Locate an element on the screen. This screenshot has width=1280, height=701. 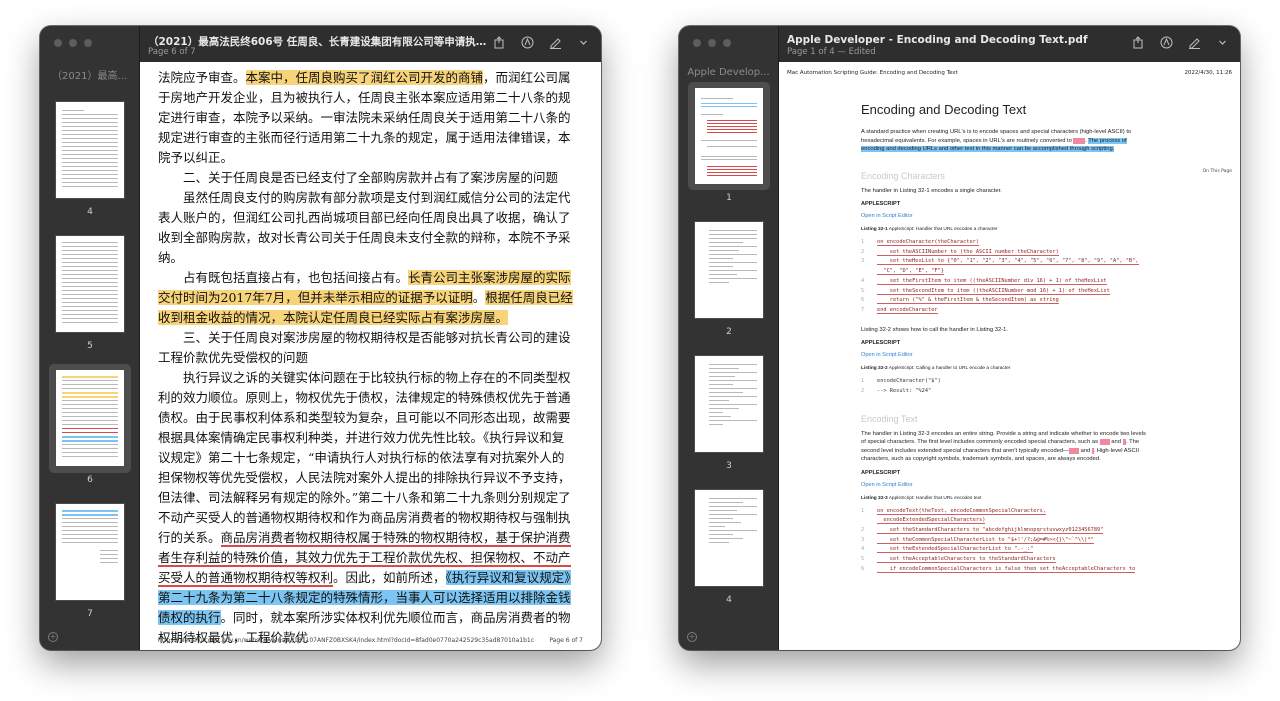
code-text: encodeExtendedSpecialCharacters) is located at coordinates (931, 521).